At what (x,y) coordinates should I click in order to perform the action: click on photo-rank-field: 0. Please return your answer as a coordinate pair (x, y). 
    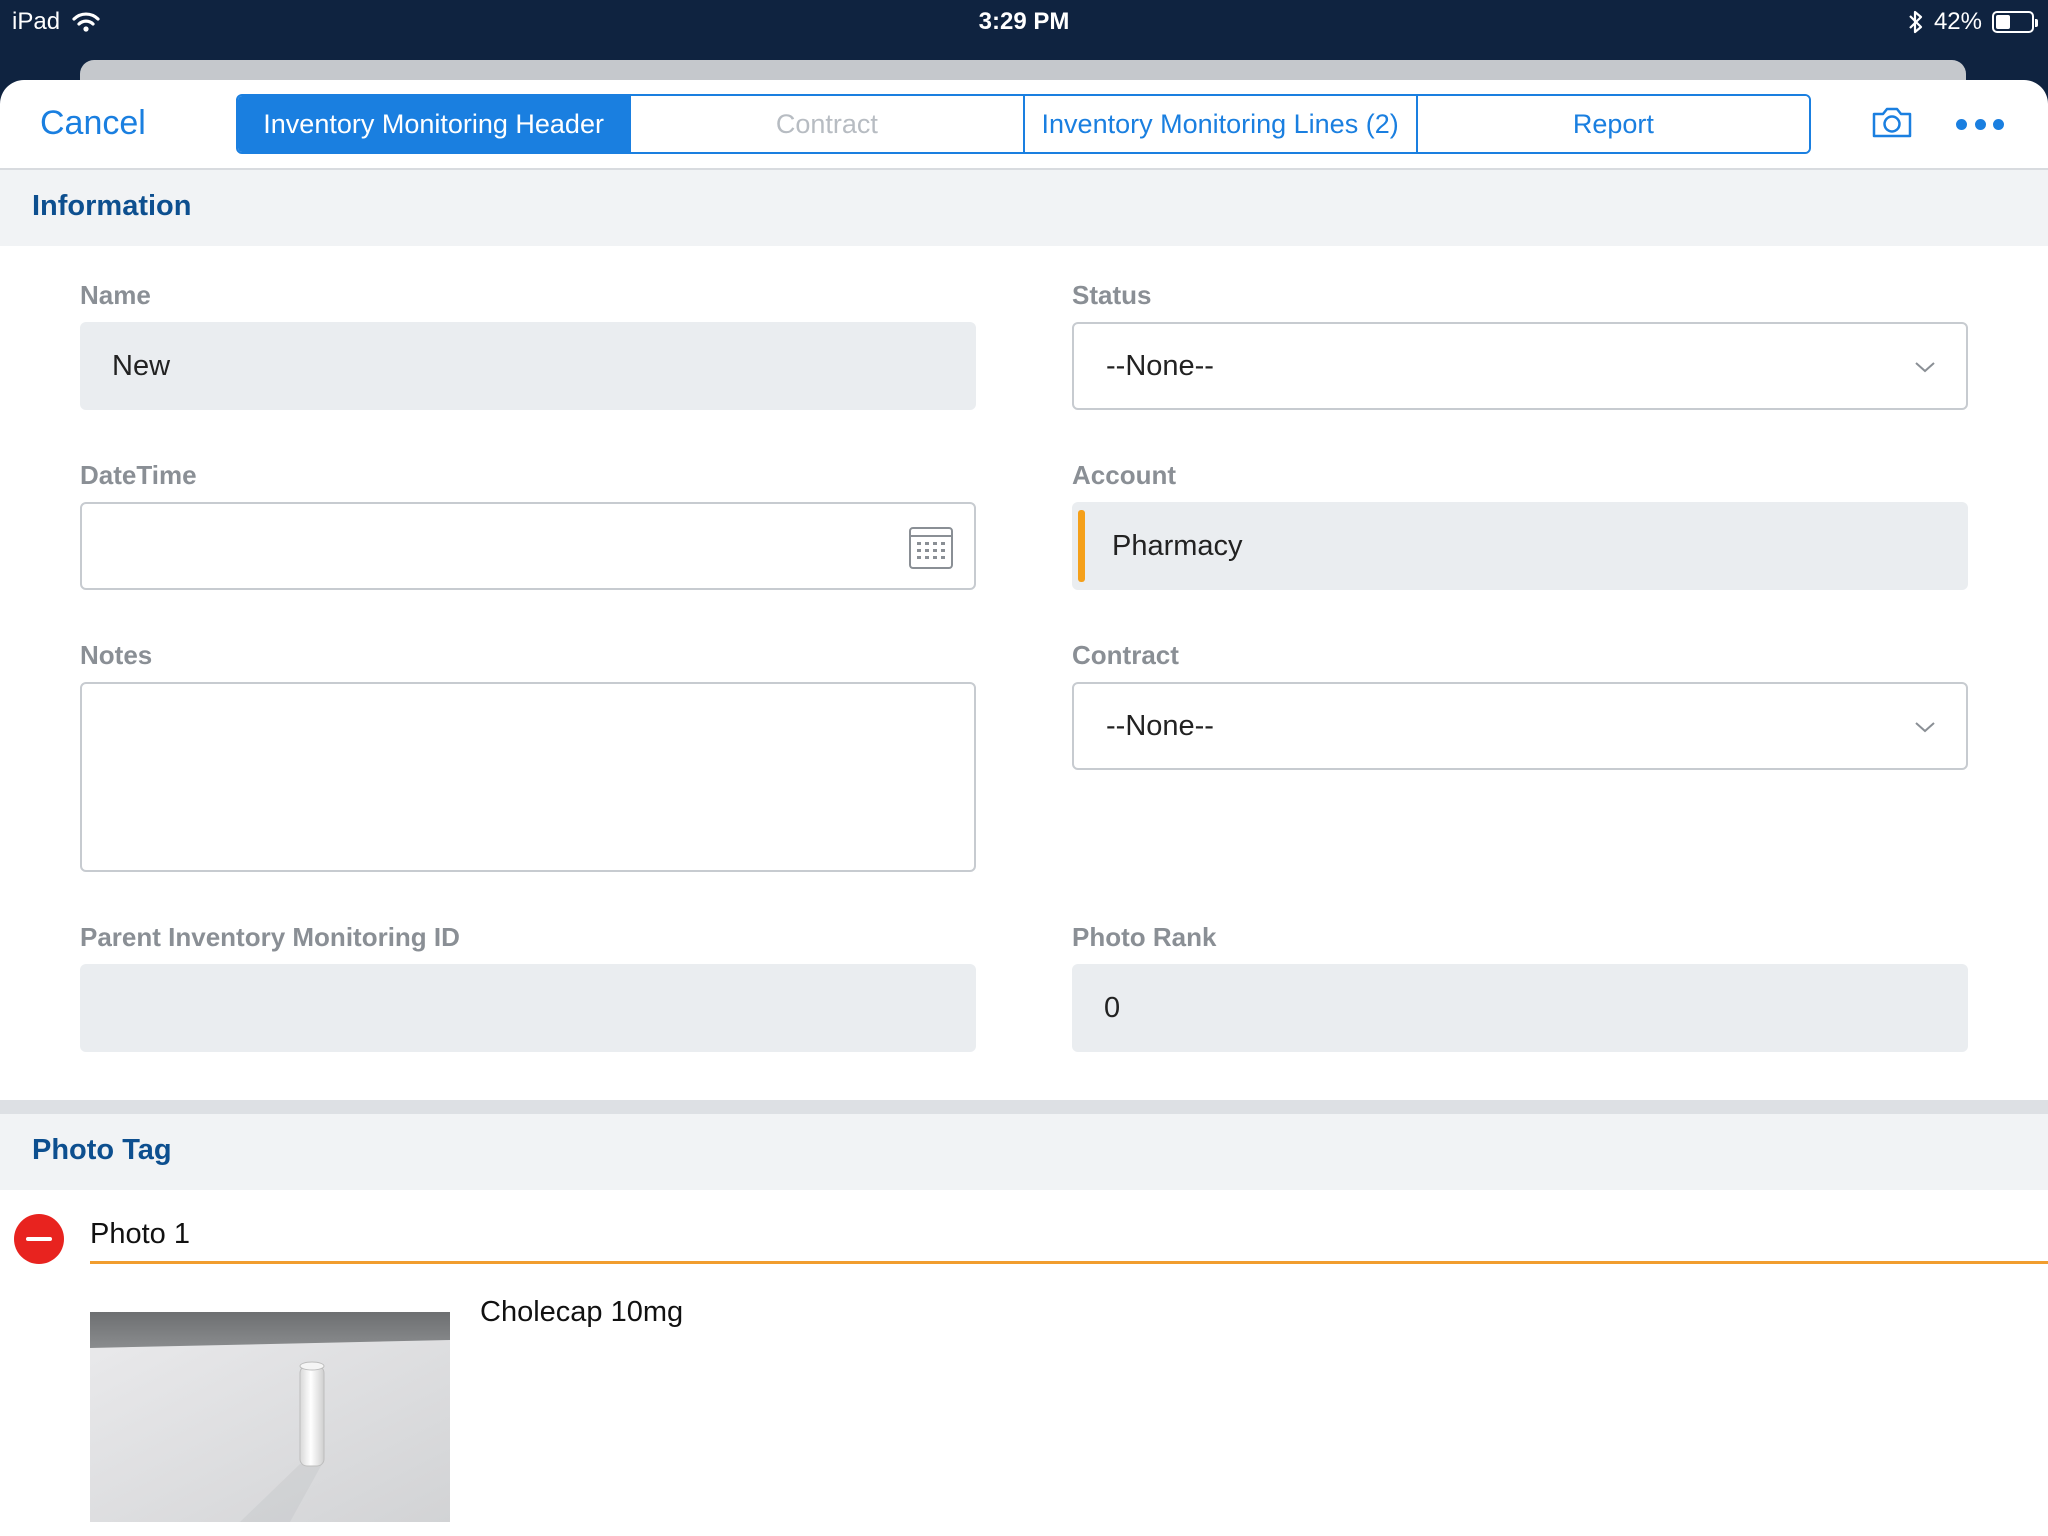
    Looking at the image, I should click on (1520, 1008).